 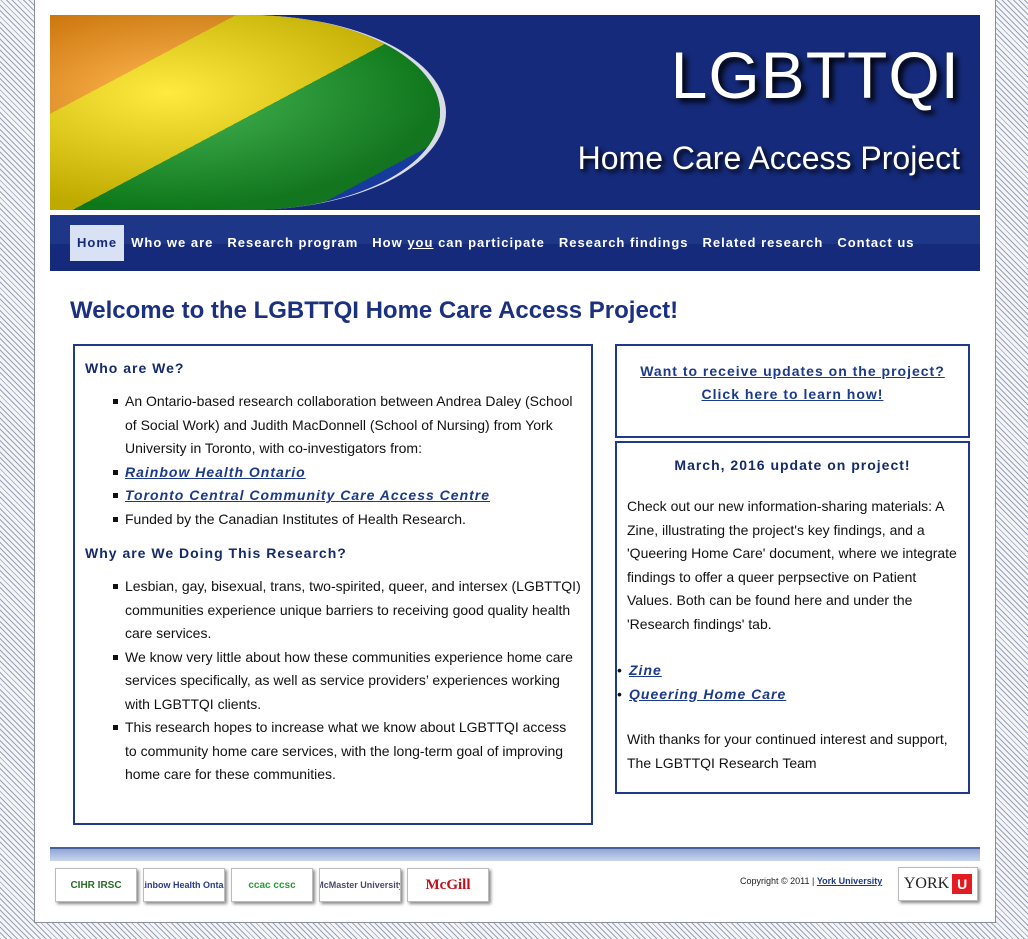 What do you see at coordinates (347, 473) in the screenshot?
I see `list-item: Rainbow Health Ontario` at bounding box center [347, 473].